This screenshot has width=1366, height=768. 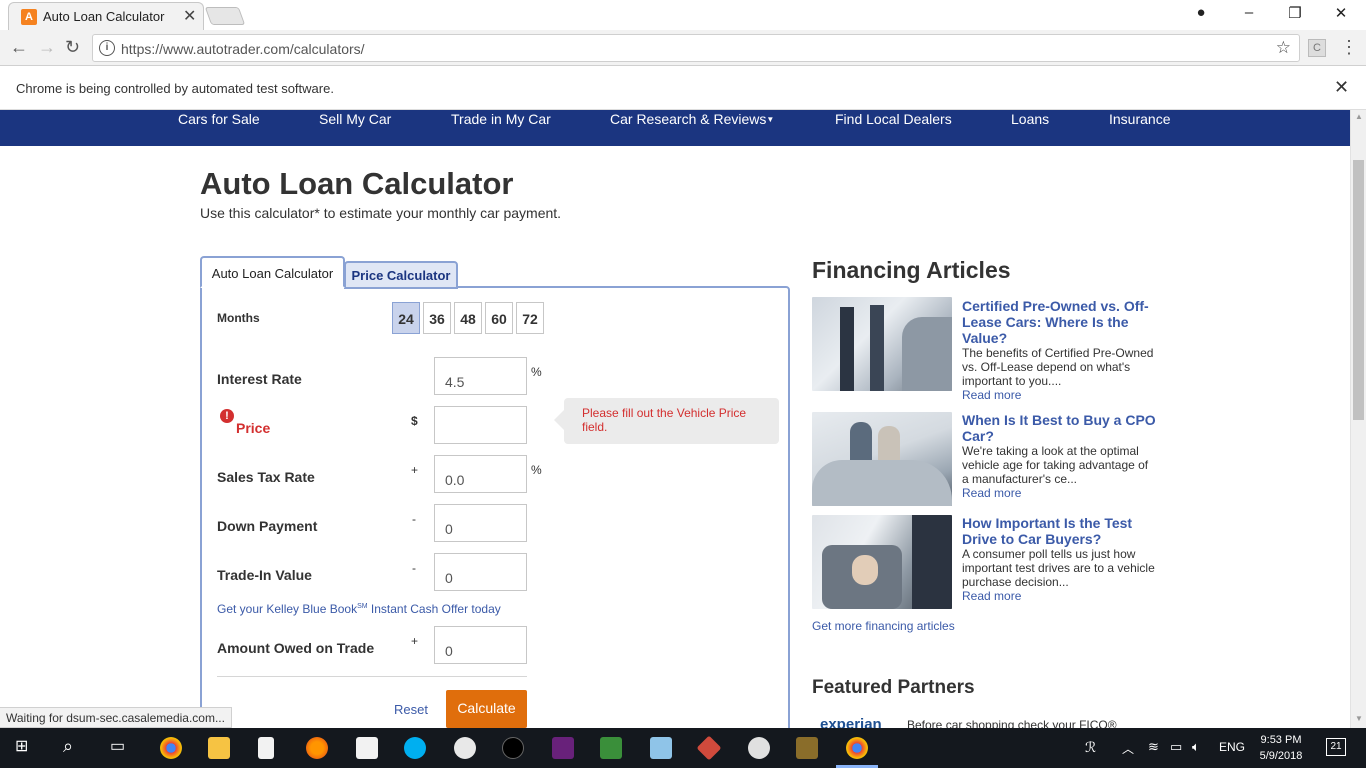 I want to click on sales-tax-input, so click(x=480, y=474).